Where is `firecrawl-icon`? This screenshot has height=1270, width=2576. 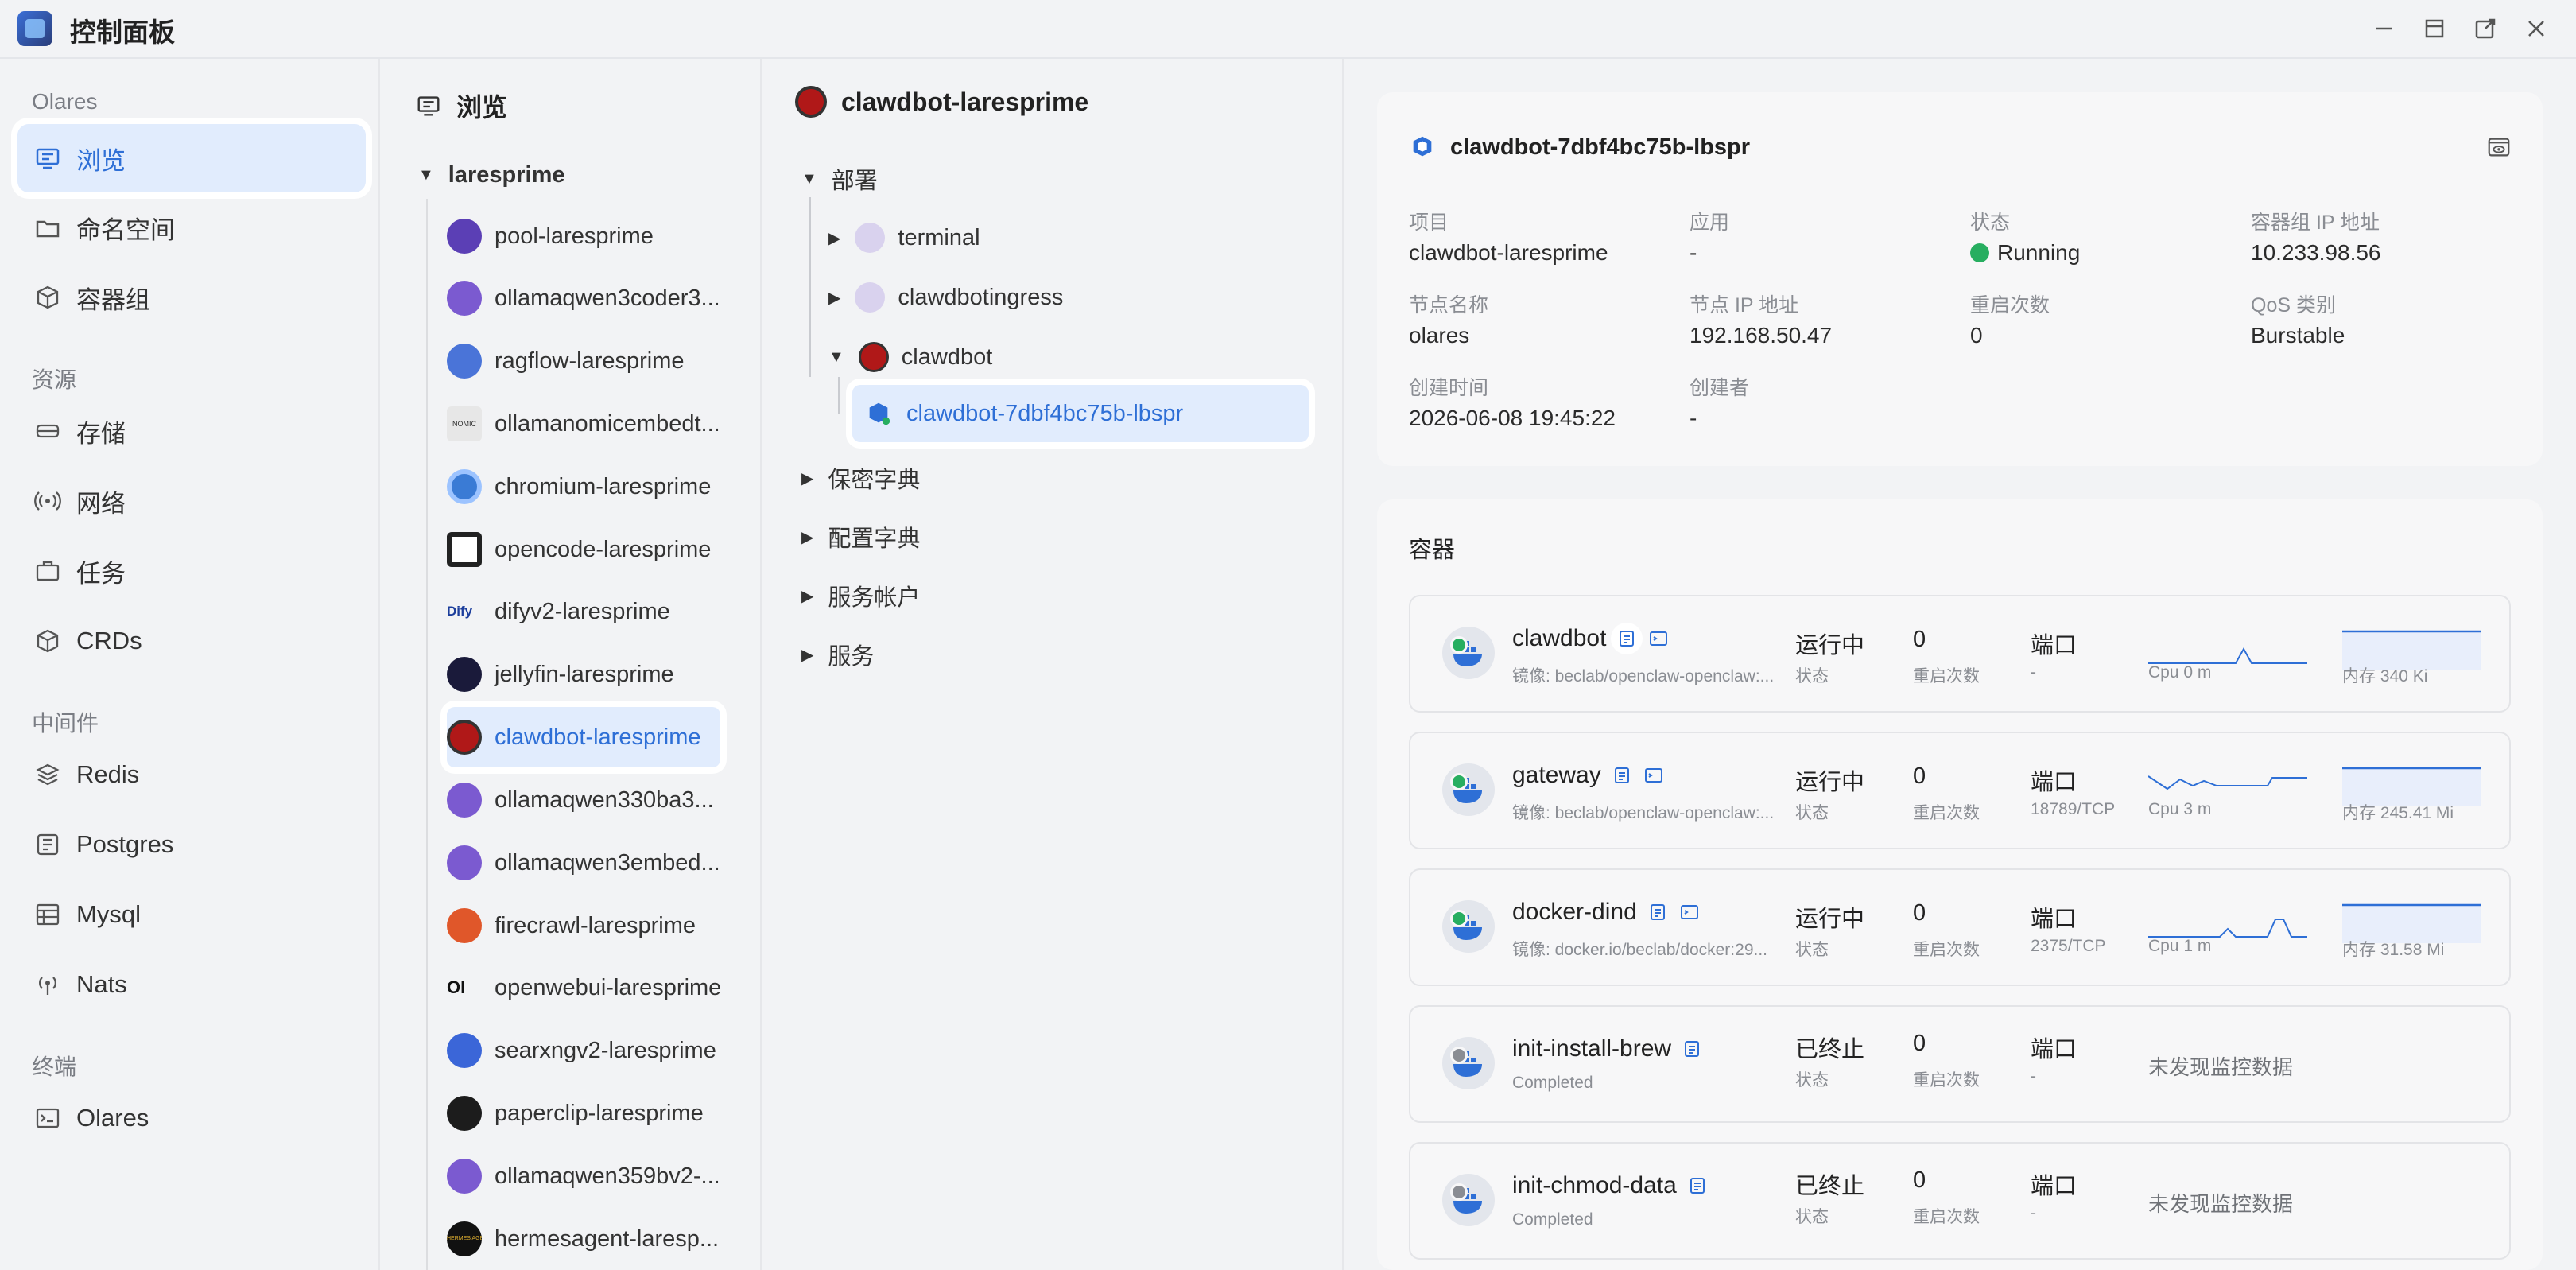
firecrawl-icon is located at coordinates (464, 925).